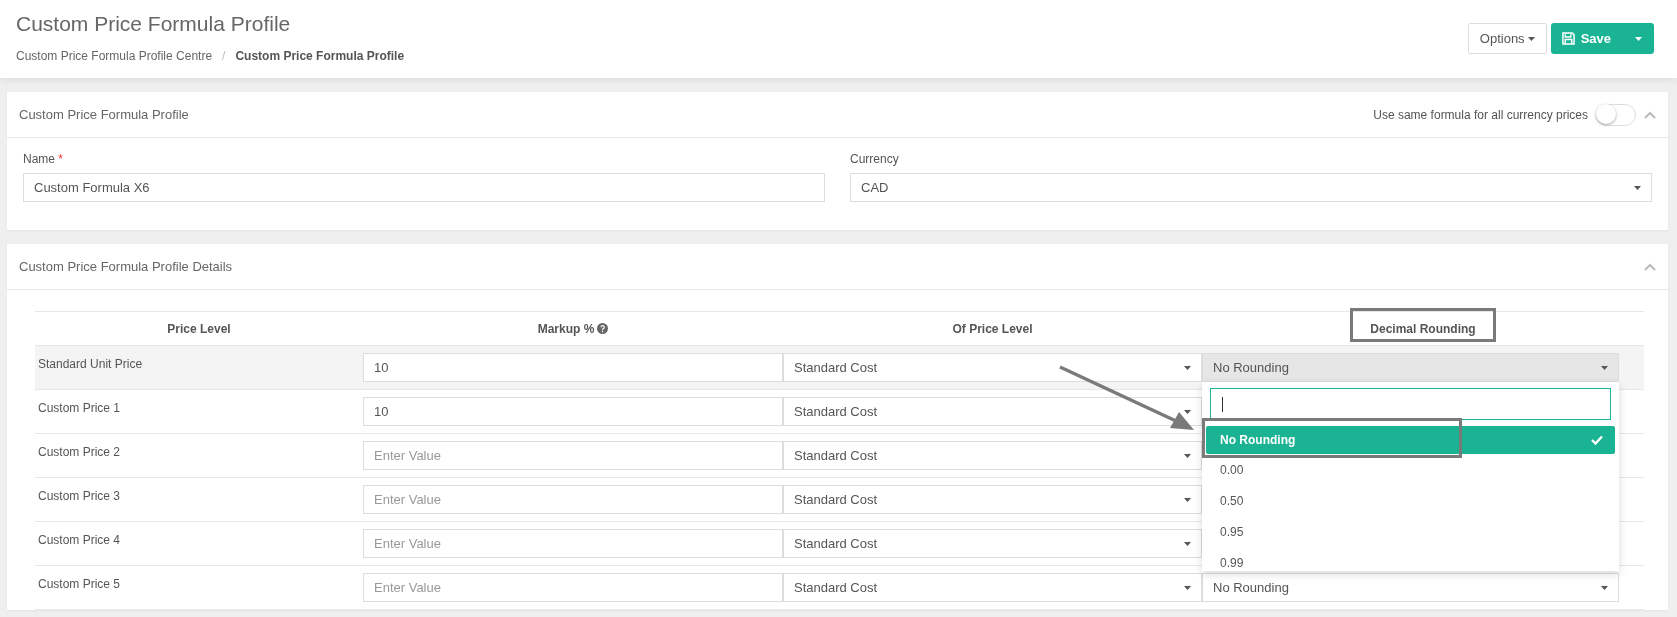 Image resolution: width=1677 pixels, height=617 pixels. What do you see at coordinates (1410, 500) in the screenshot?
I see `dropdown-option: 0.50` at bounding box center [1410, 500].